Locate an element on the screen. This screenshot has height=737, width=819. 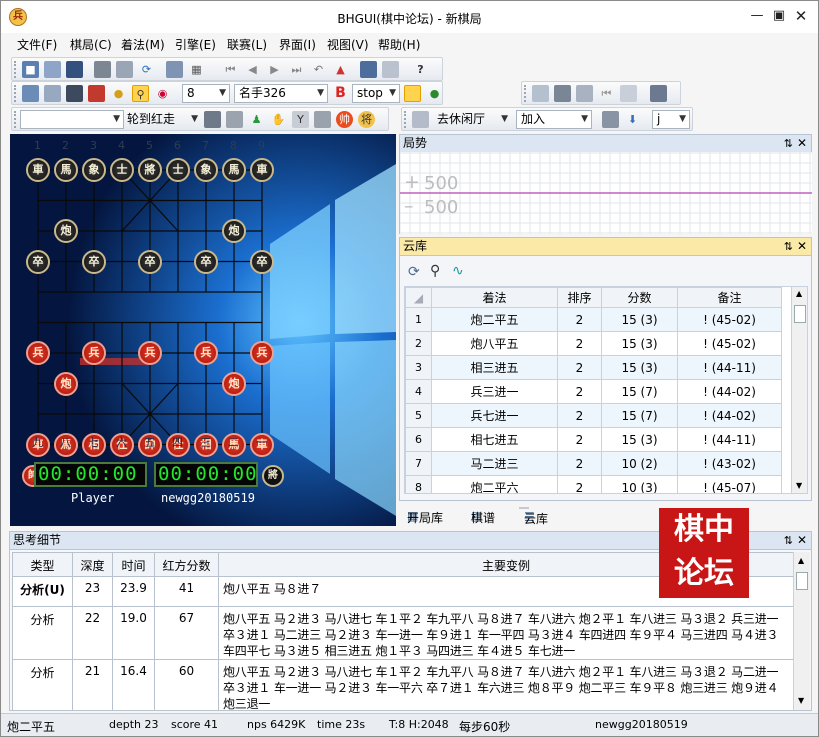
cloud-table-row: 7 马二进三 2 10 (2)! (43-02) is located at coordinates (593, 463).